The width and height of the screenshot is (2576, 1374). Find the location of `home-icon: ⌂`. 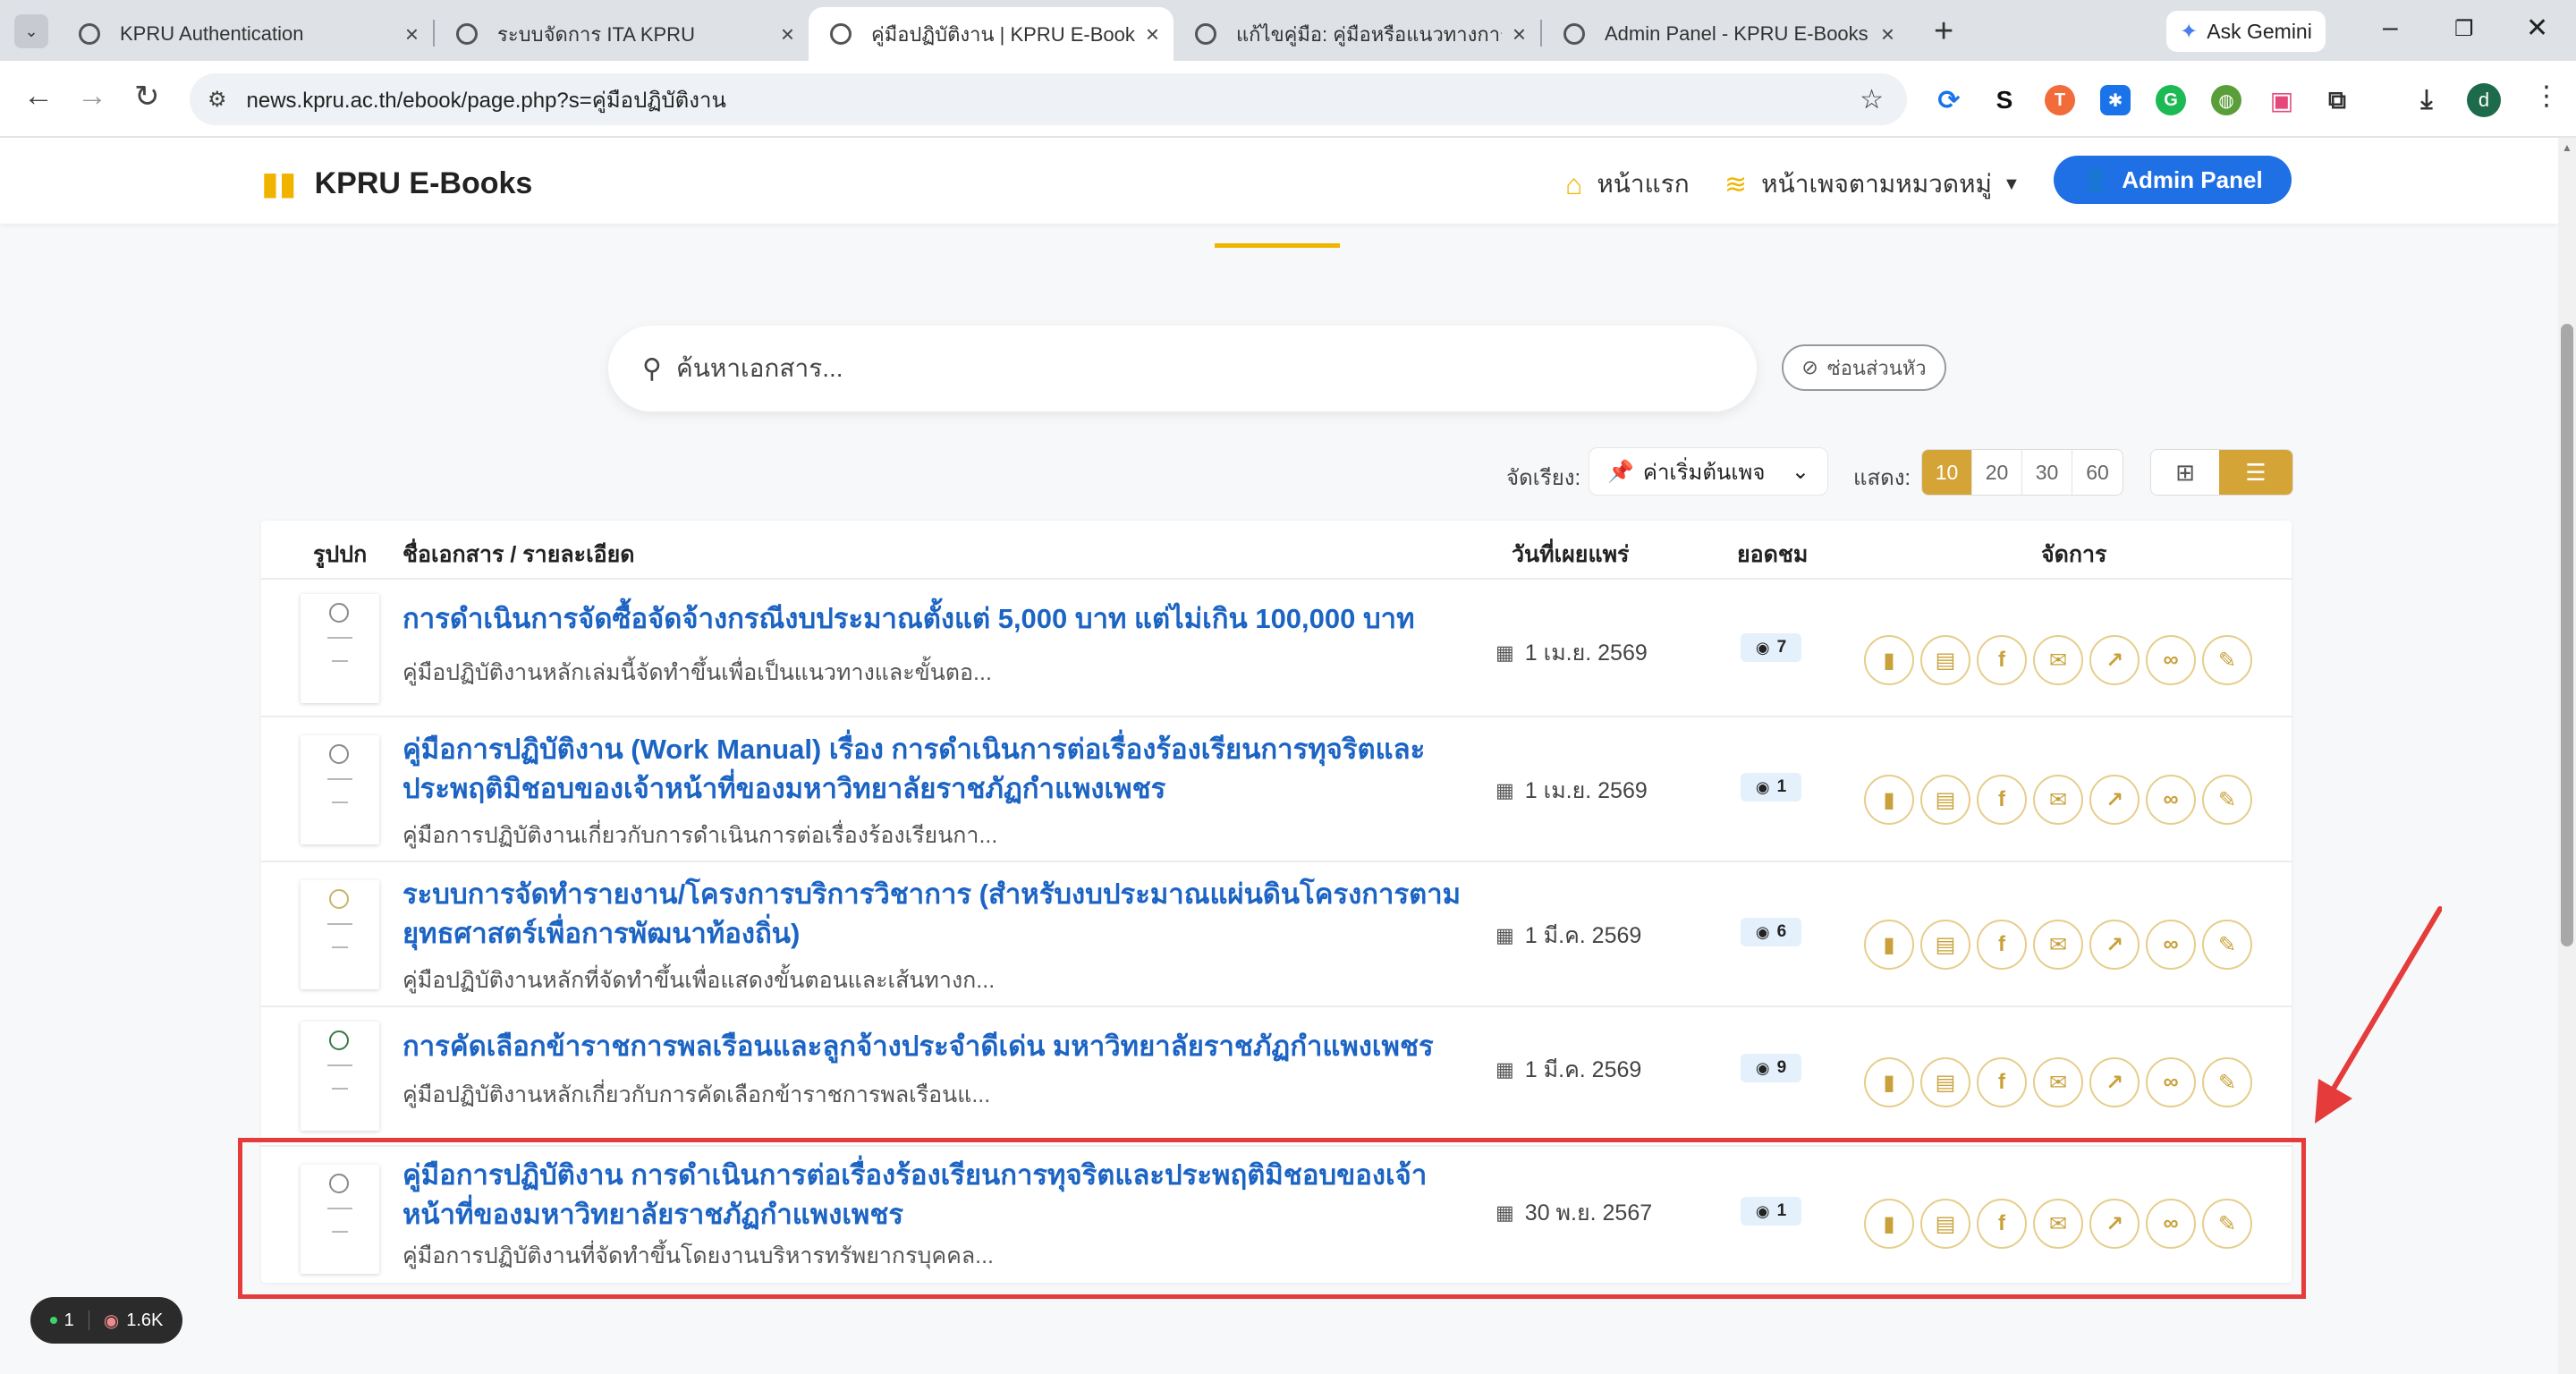

home-icon: ⌂ is located at coordinates (1574, 183).